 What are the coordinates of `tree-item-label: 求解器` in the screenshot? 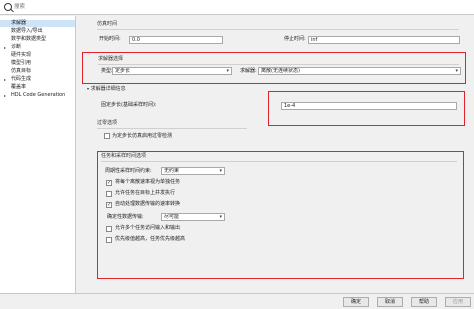 It's located at (19, 23).